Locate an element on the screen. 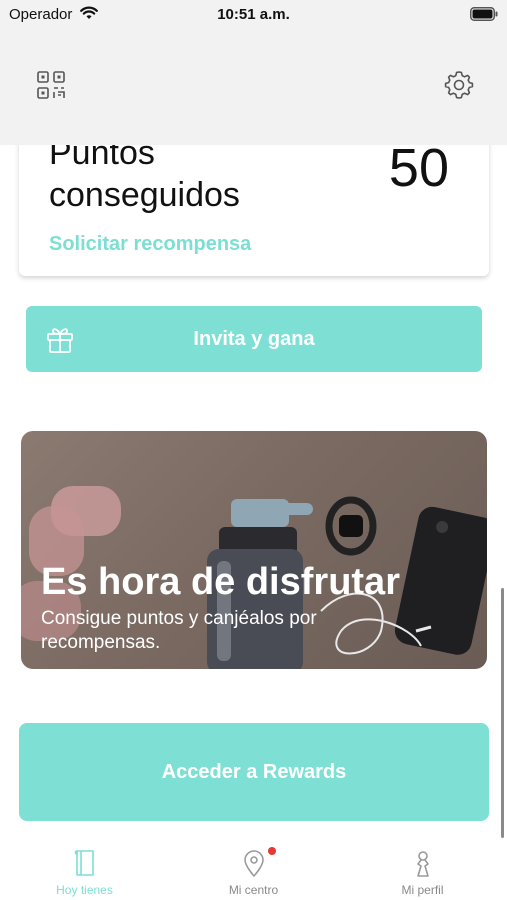  gear-icon is located at coordinates (459, 85).